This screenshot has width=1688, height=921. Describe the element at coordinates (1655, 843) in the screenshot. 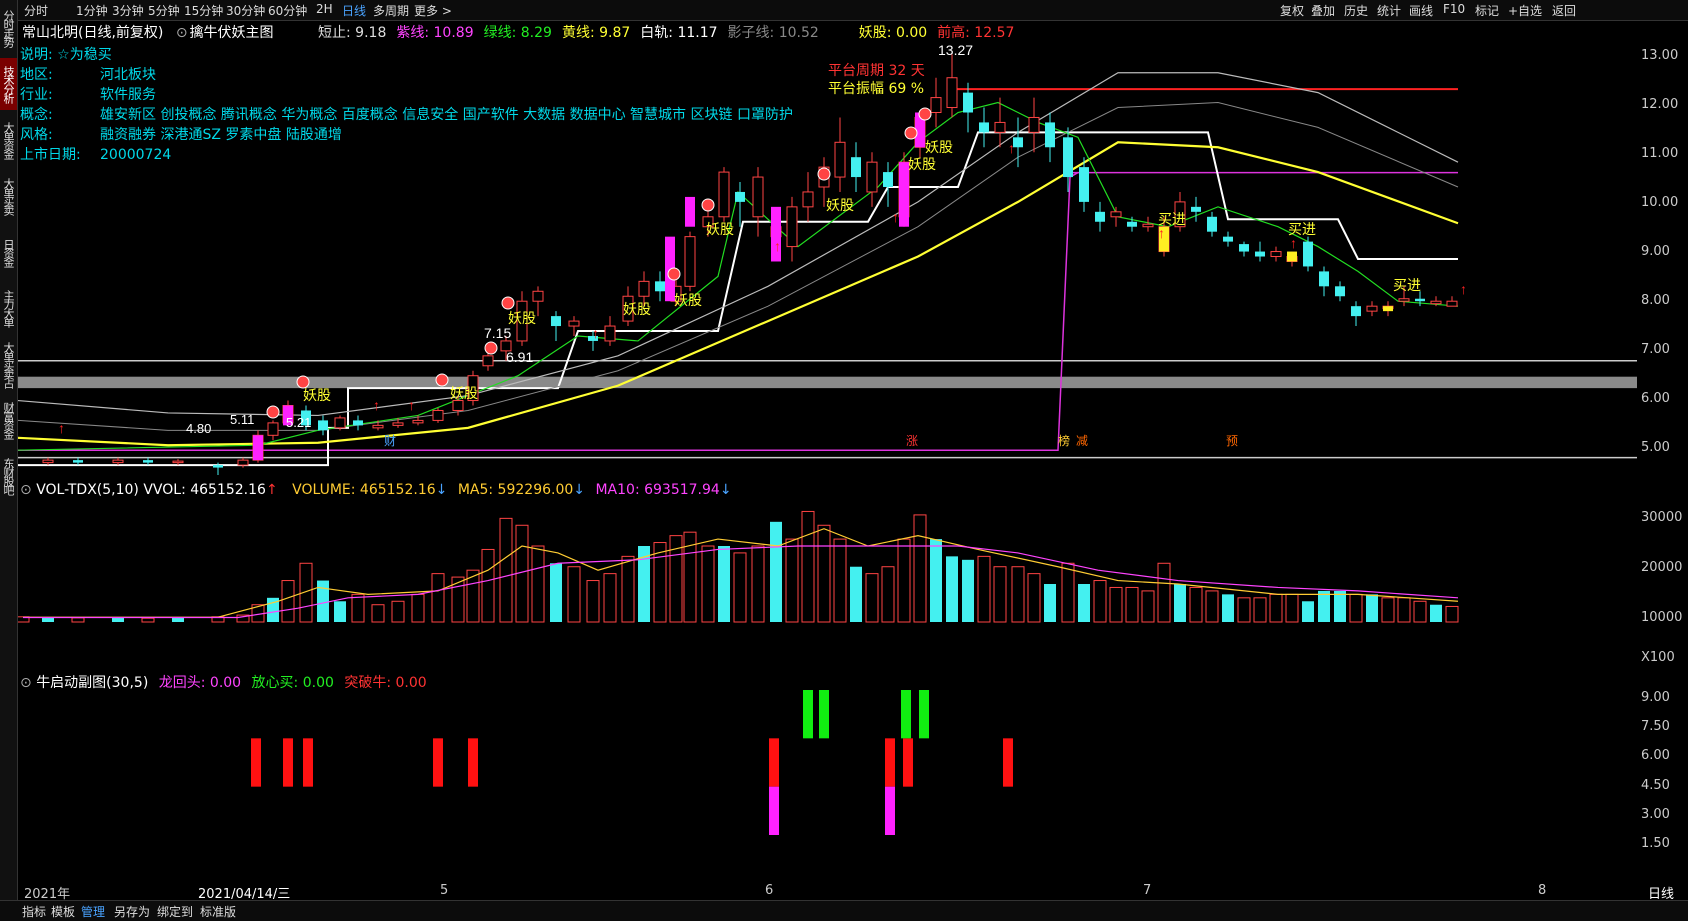

I see `sub-tick: 1.50` at that location.